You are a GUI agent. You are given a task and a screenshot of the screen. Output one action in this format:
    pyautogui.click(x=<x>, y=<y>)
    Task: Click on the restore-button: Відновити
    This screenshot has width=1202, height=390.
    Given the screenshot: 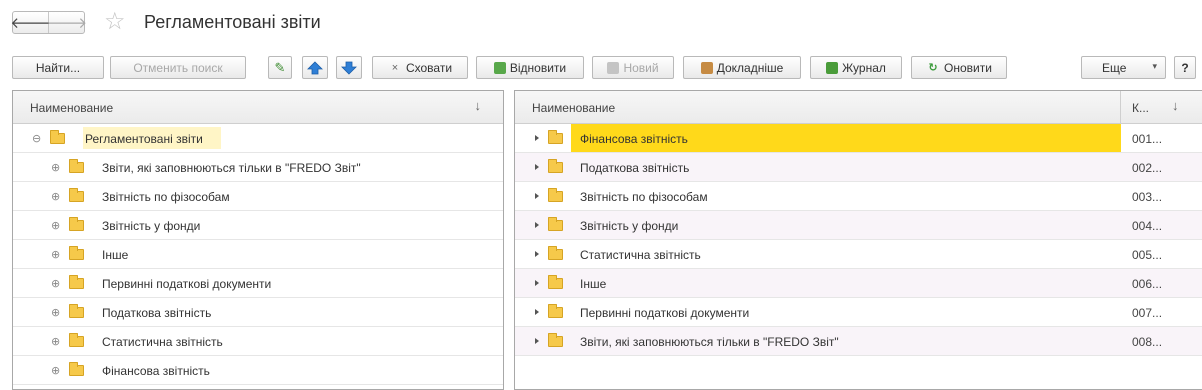 What is the action you would take?
    pyautogui.click(x=530, y=67)
    